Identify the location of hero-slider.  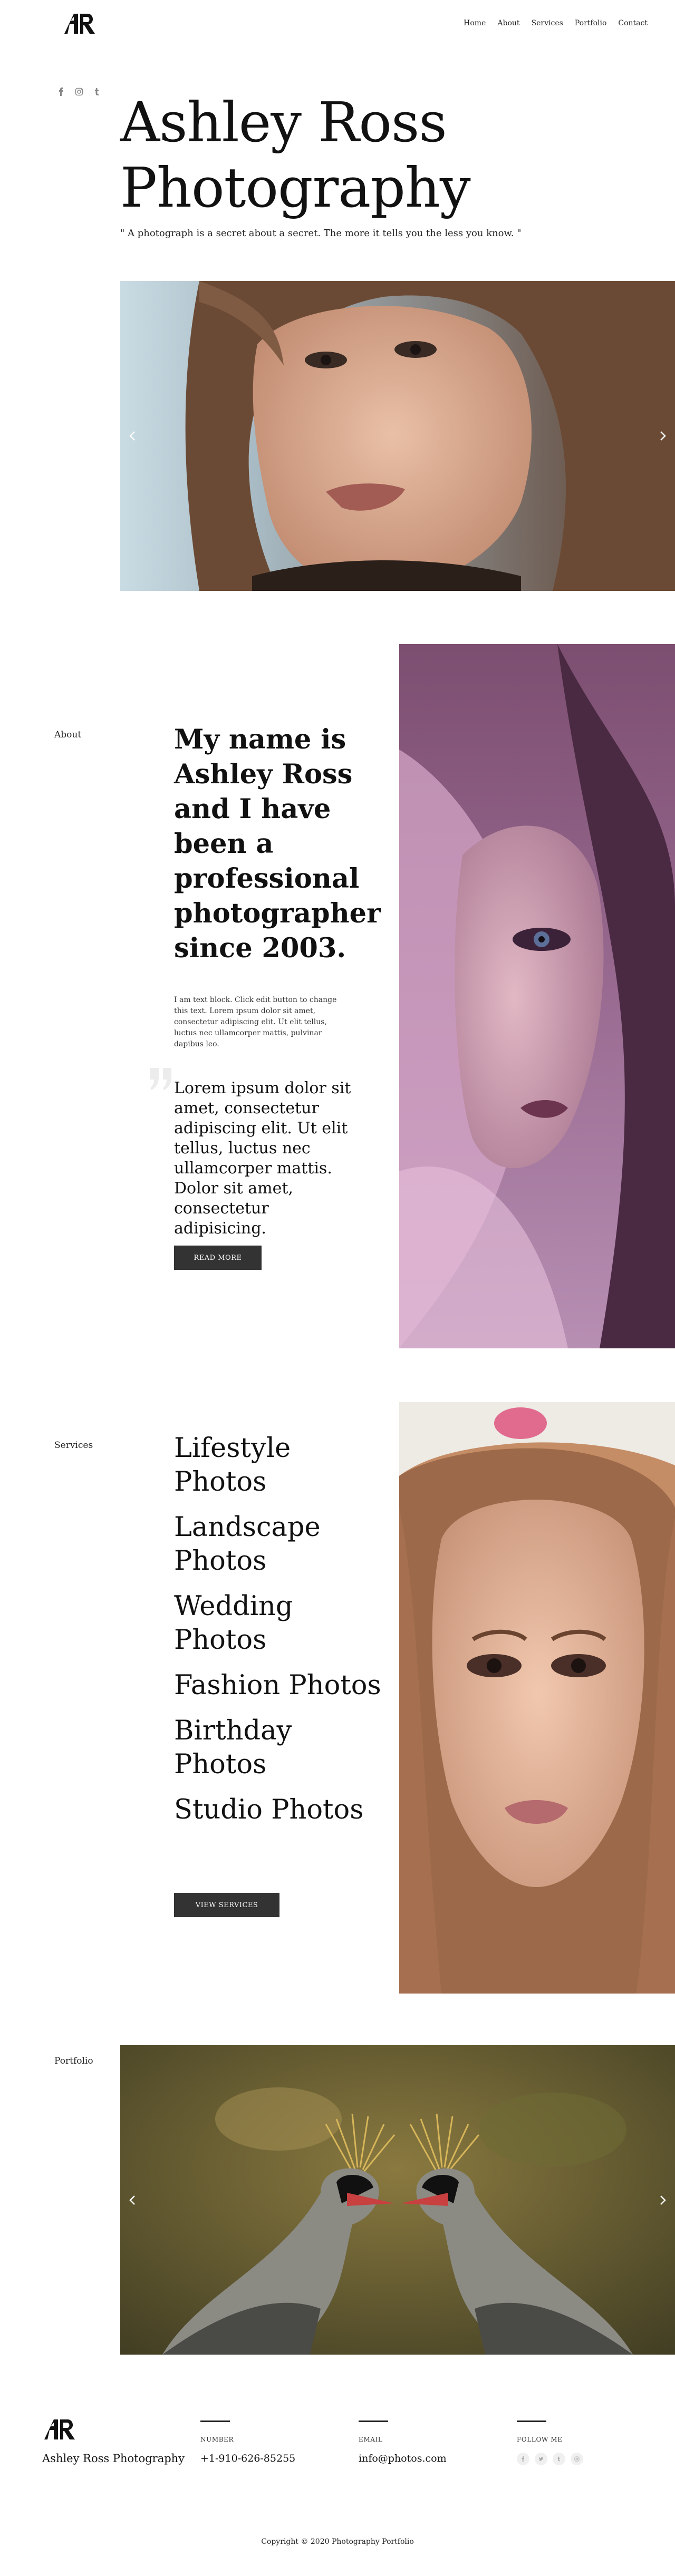
(397, 436).